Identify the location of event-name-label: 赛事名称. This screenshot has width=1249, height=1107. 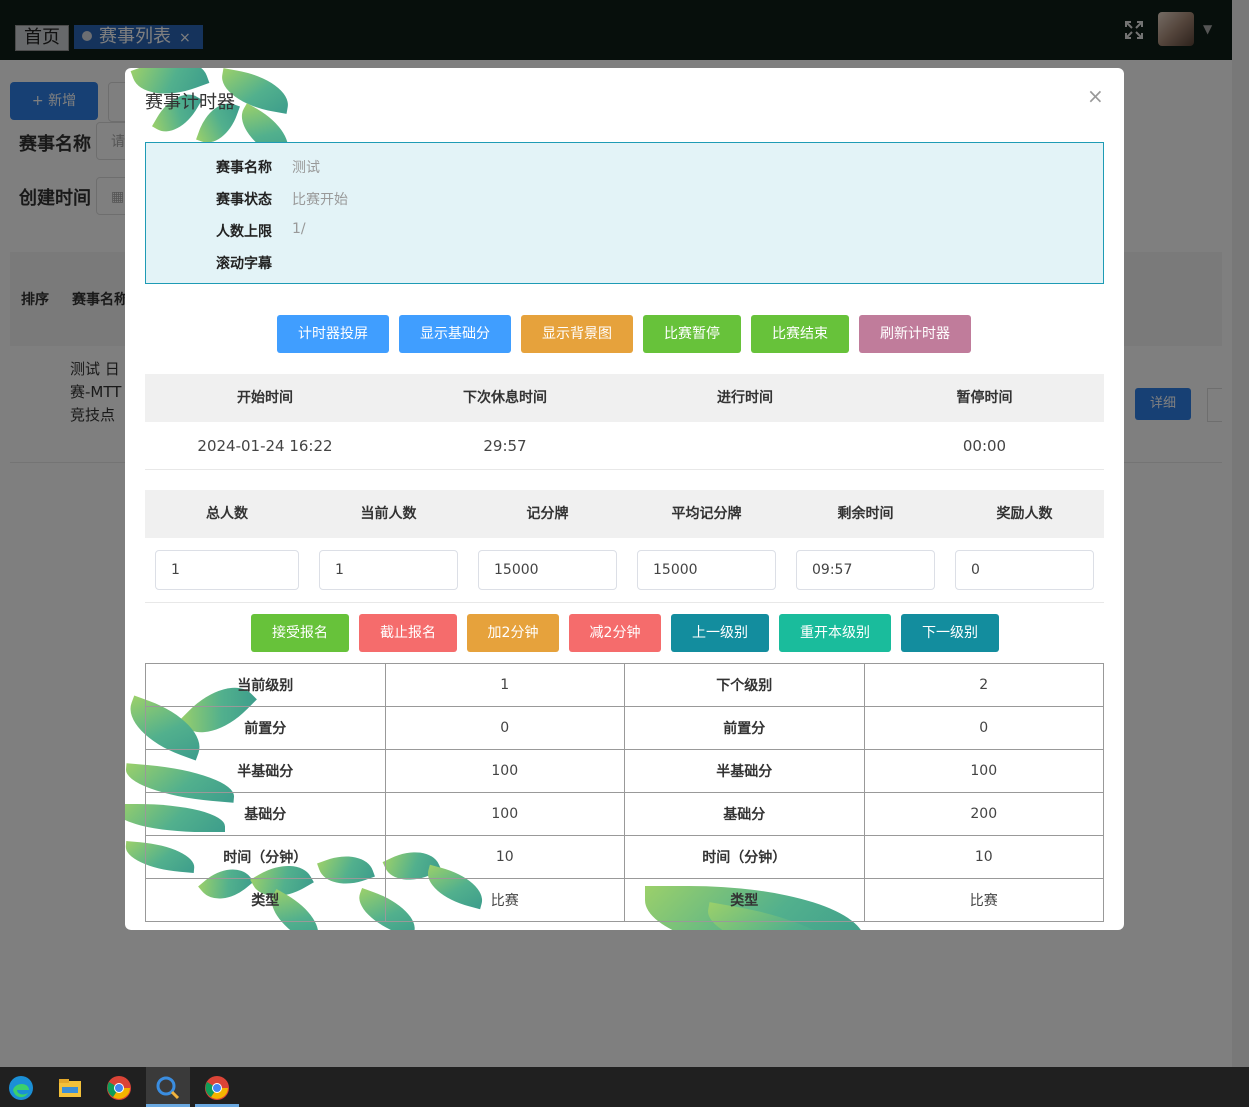
(244, 168).